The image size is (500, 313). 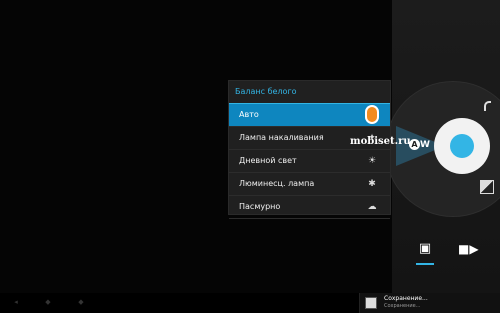 I want to click on wb-option-label: Дневной свет, so click(x=268, y=160).